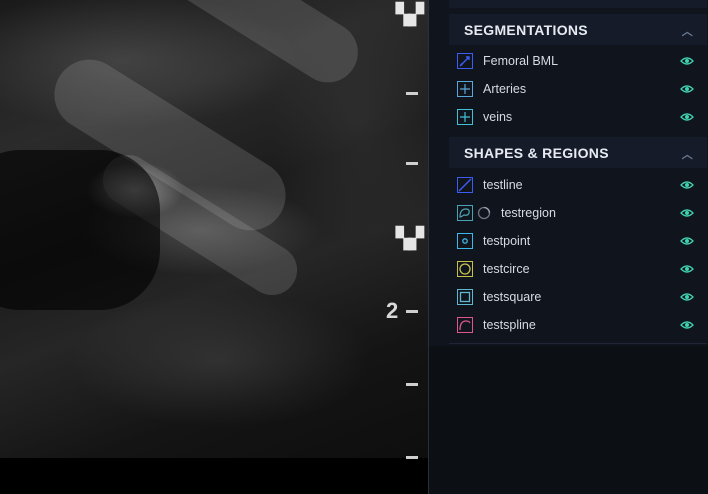  Describe the element at coordinates (578, 241) in the screenshot. I see `shape-item: testpoint` at that location.